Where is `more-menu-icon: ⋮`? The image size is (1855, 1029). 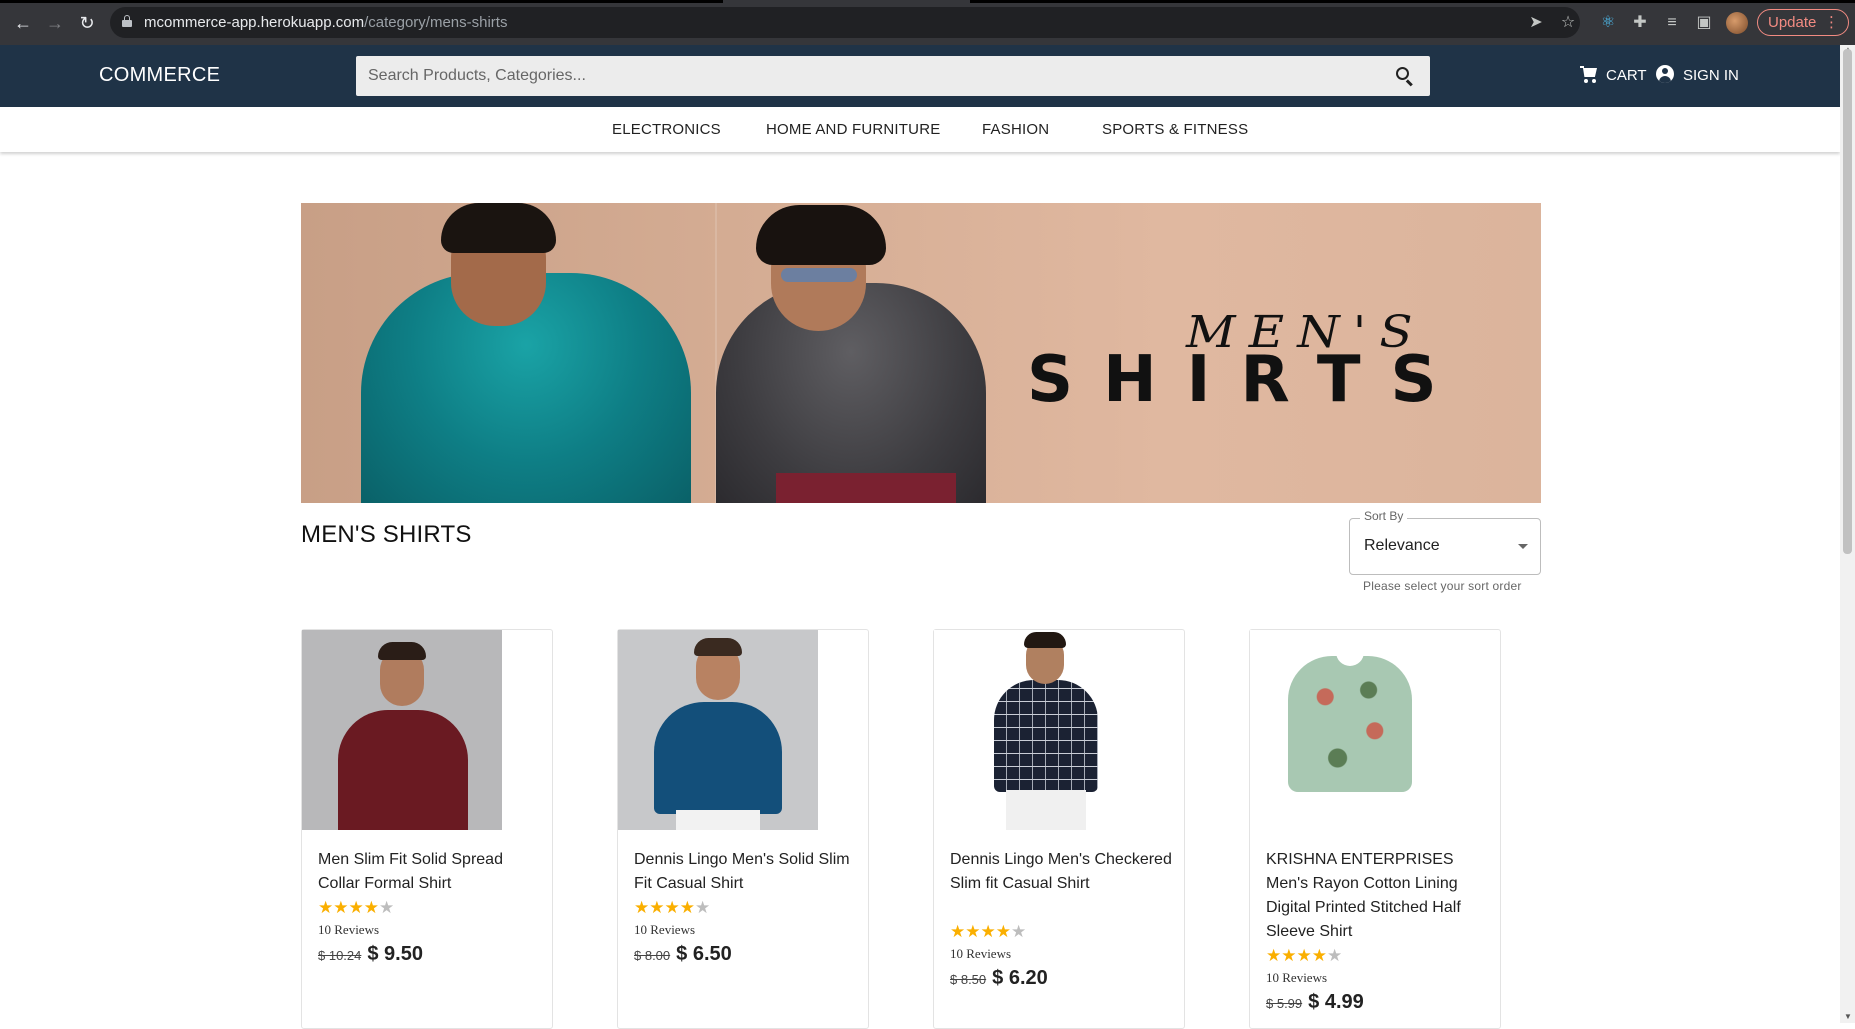 more-menu-icon: ⋮ is located at coordinates (1831, 22).